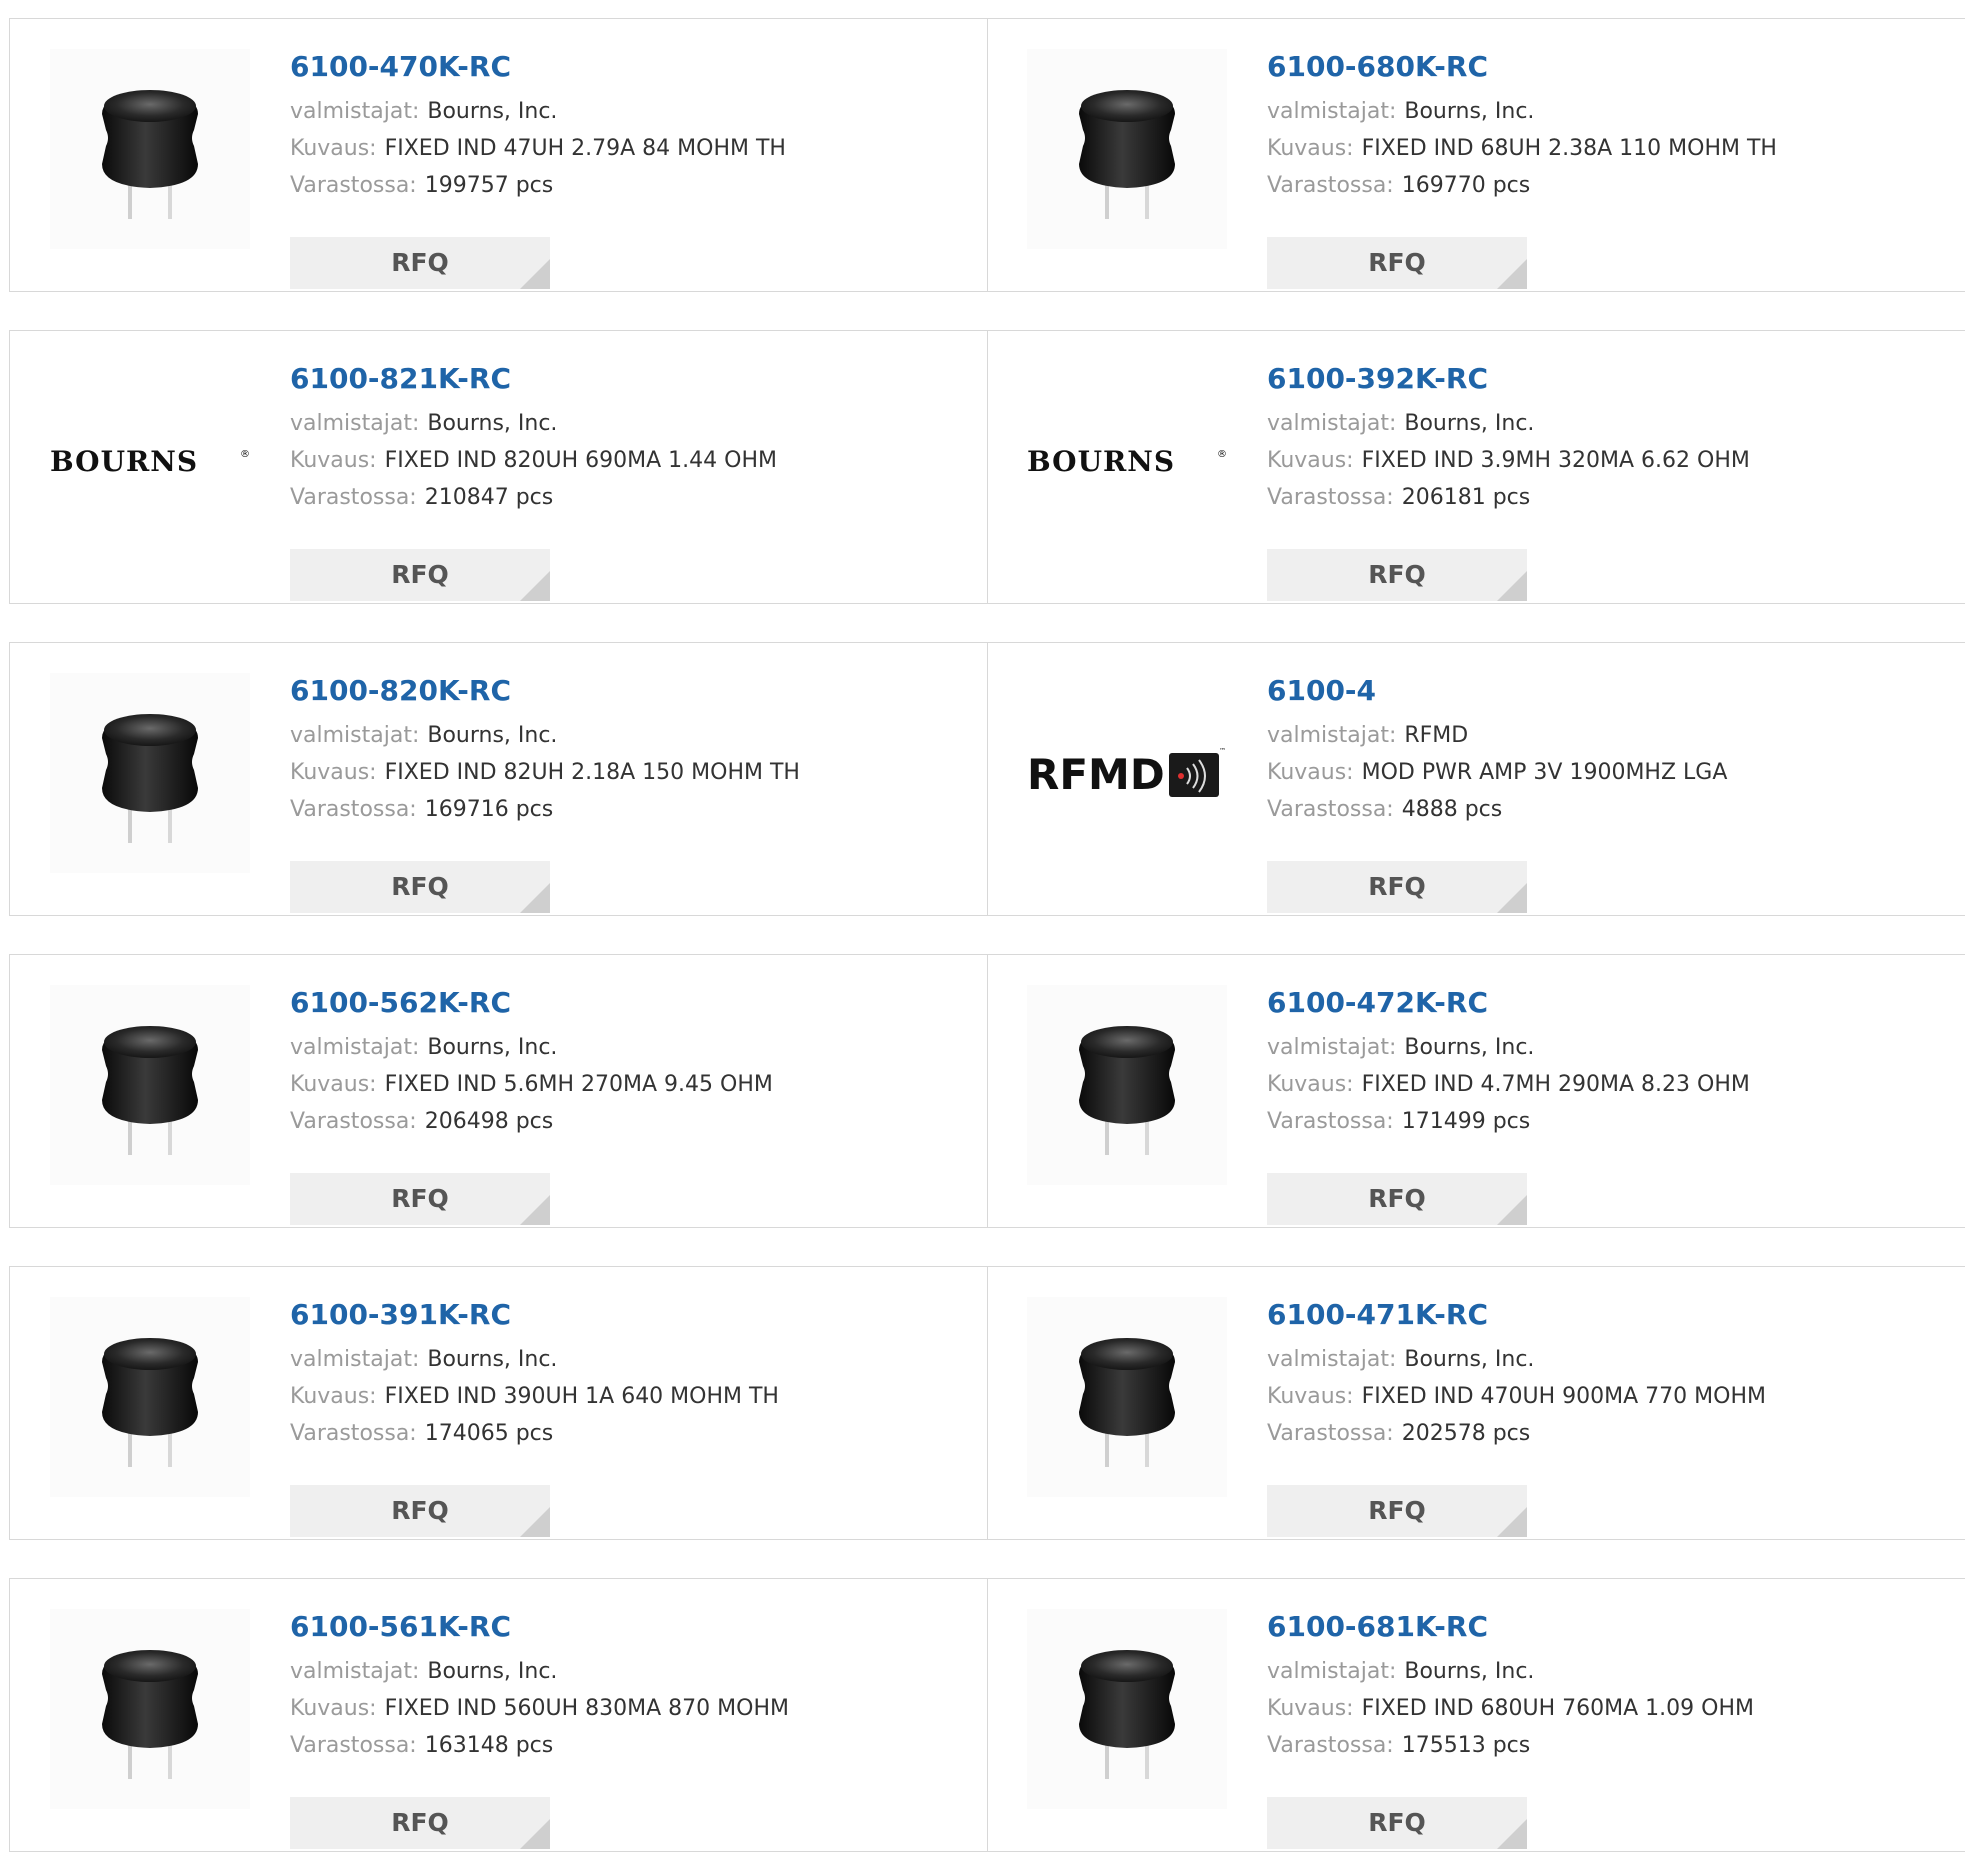 This screenshot has width=1965, height=1852. What do you see at coordinates (1497, 691) in the screenshot?
I see `part-number-link: 6100-4` at bounding box center [1497, 691].